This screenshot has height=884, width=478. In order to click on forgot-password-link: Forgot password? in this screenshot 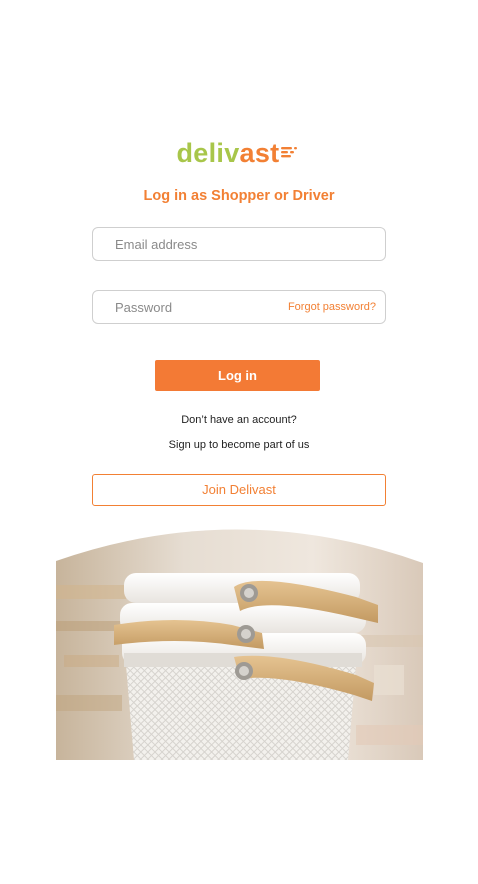, I will do `click(332, 307)`.